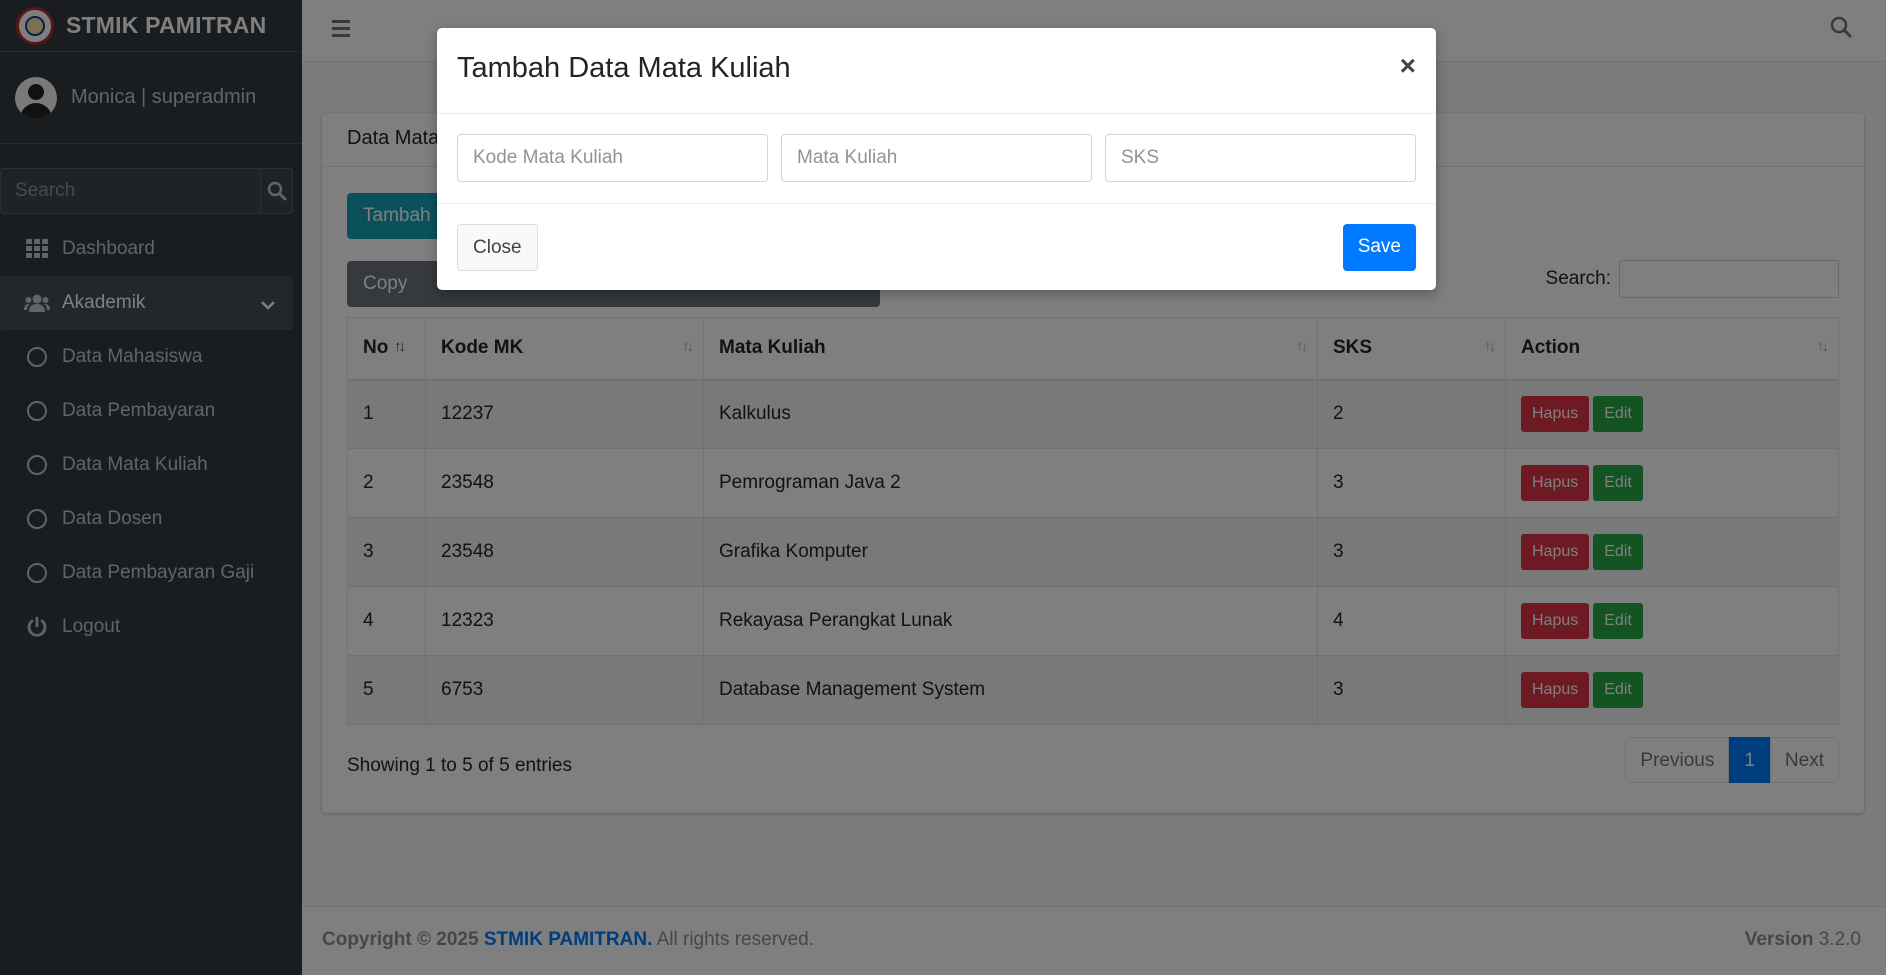  I want to click on modal-body, so click(936, 159).